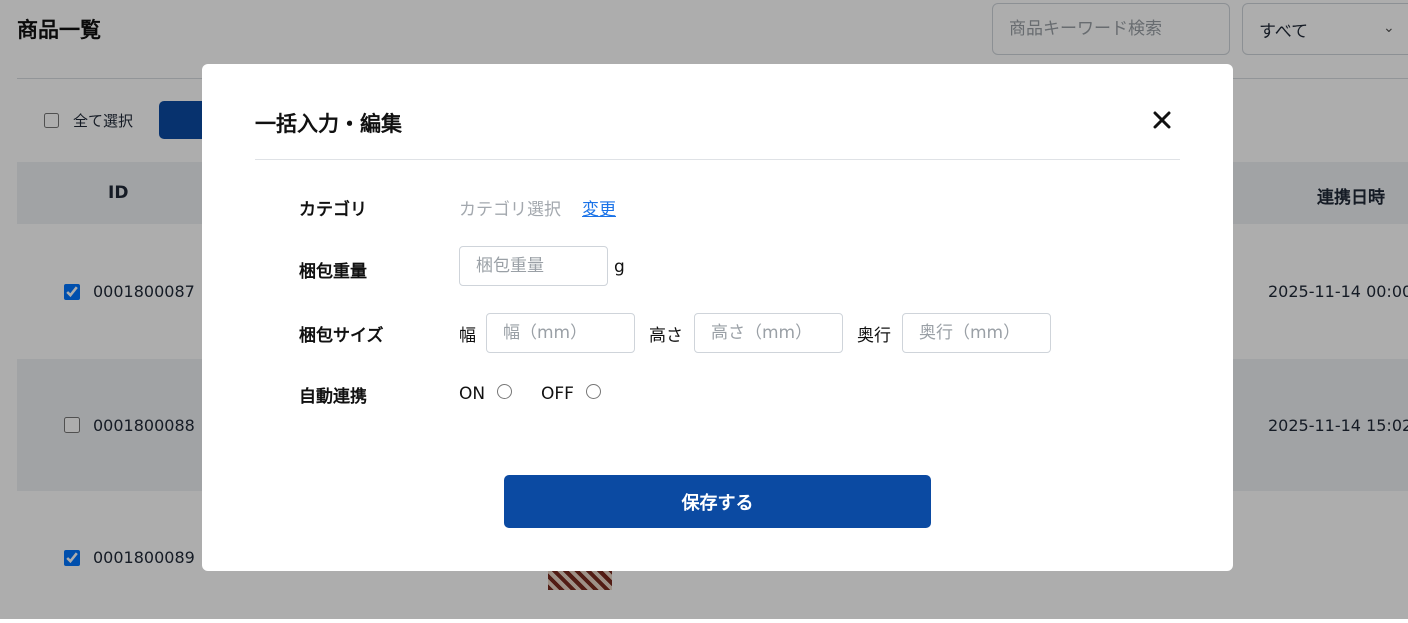 The height and width of the screenshot is (623, 1408). Describe the element at coordinates (533, 266) in the screenshot. I see `weight-input` at that location.